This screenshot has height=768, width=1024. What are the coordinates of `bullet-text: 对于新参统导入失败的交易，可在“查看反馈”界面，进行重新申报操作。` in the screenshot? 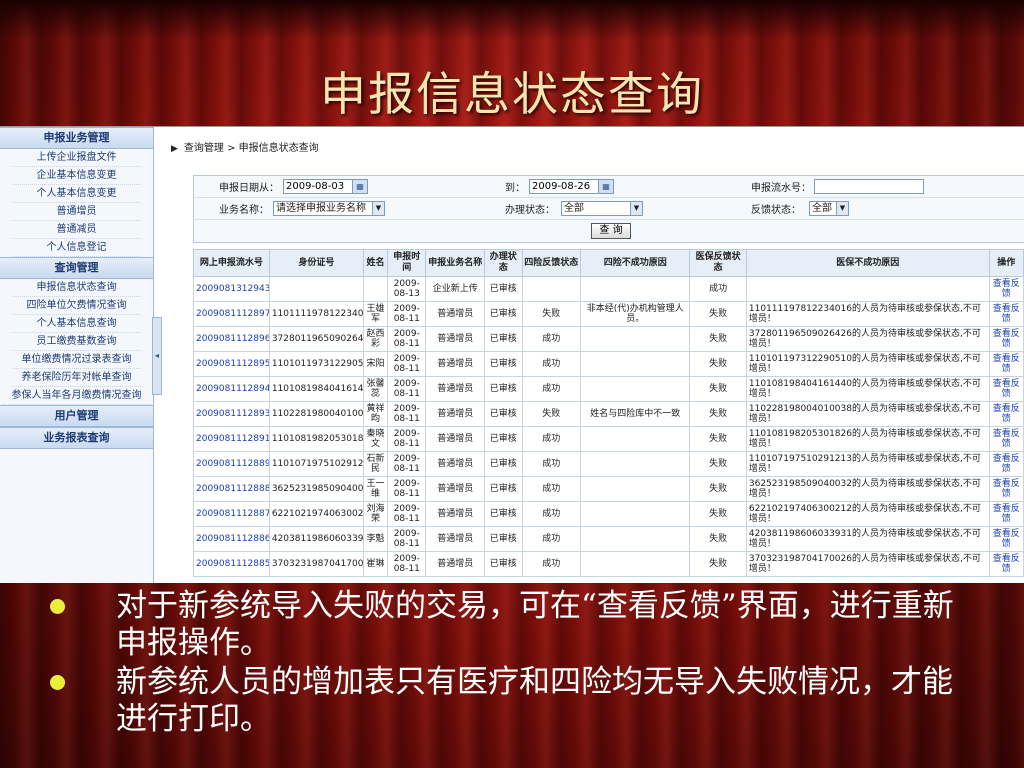 It's located at (535, 624).